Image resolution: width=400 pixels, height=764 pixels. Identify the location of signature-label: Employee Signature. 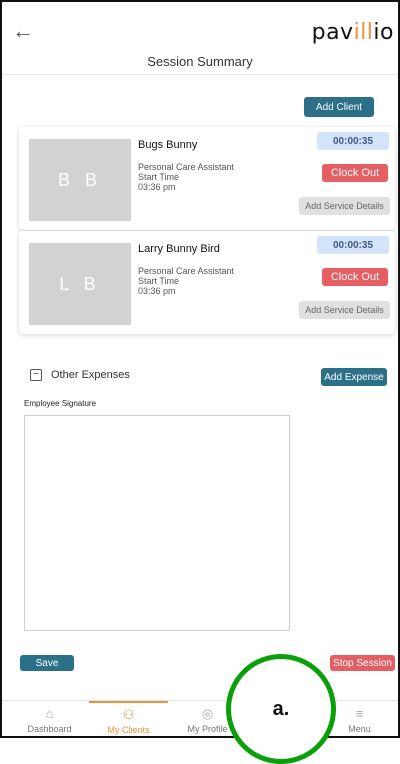
(60, 403).